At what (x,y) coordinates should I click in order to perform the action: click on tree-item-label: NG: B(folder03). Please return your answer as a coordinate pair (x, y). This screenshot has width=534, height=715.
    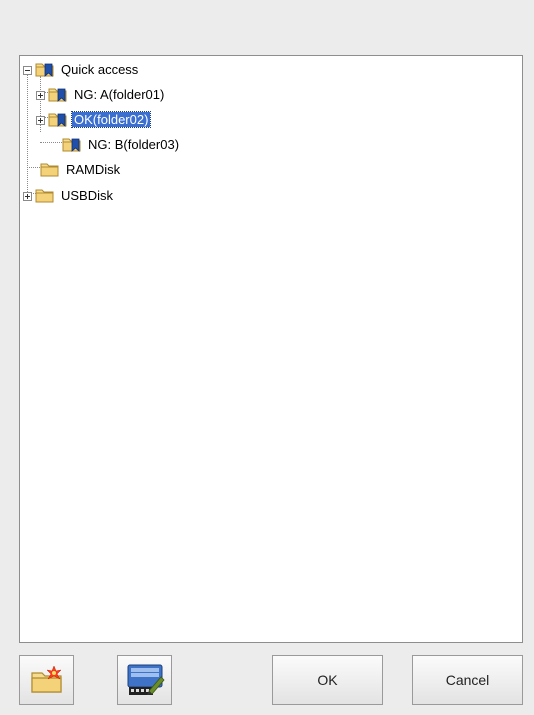
    Looking at the image, I should click on (134, 144).